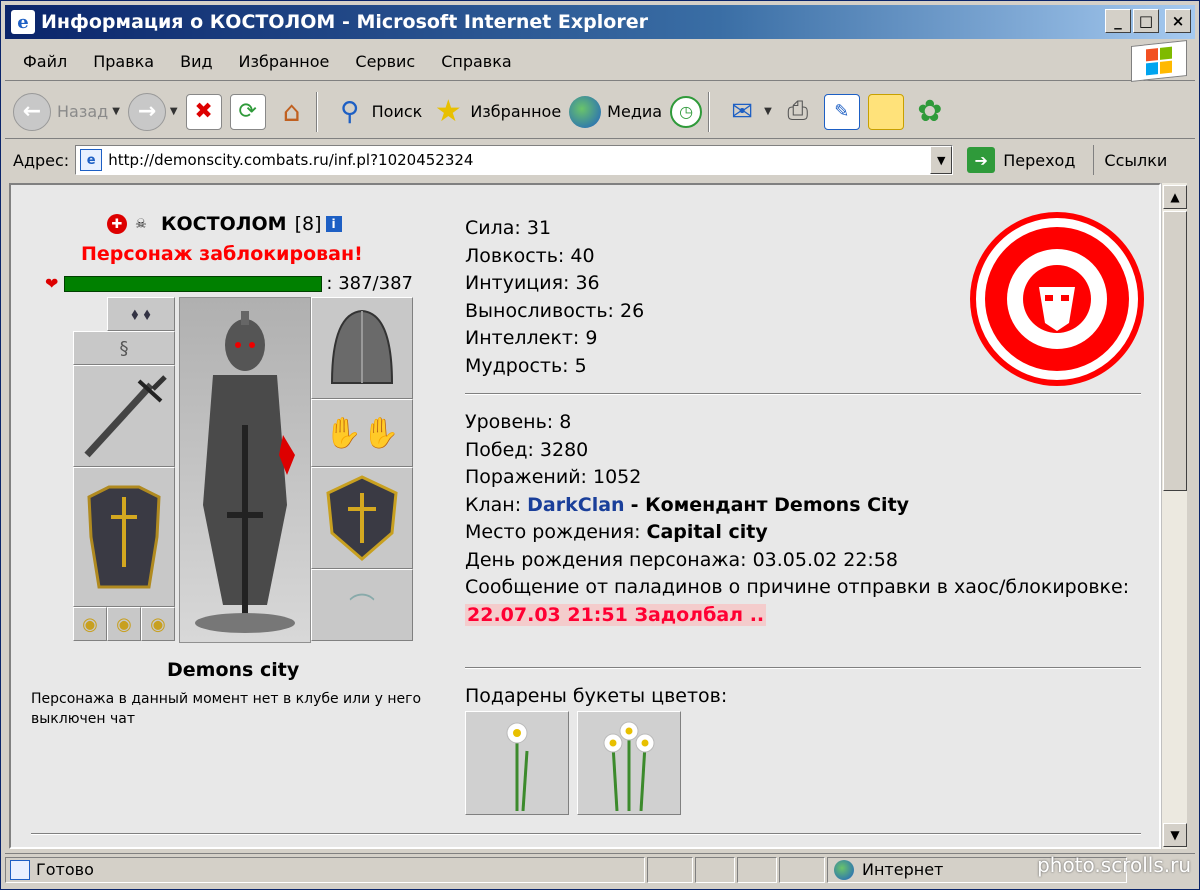  What do you see at coordinates (841, 111) in the screenshot?
I see `edit-button: ✎` at bounding box center [841, 111].